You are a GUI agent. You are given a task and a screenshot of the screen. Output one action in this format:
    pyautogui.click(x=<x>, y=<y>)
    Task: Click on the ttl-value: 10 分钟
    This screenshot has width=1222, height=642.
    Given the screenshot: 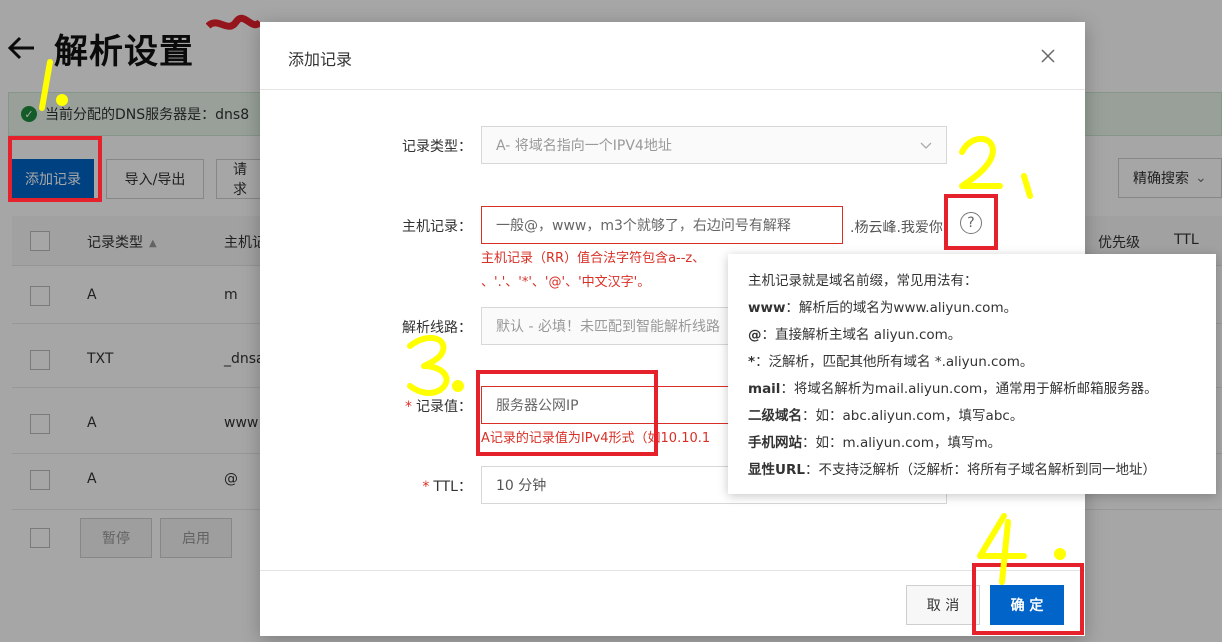 What is the action you would take?
    pyautogui.click(x=521, y=486)
    